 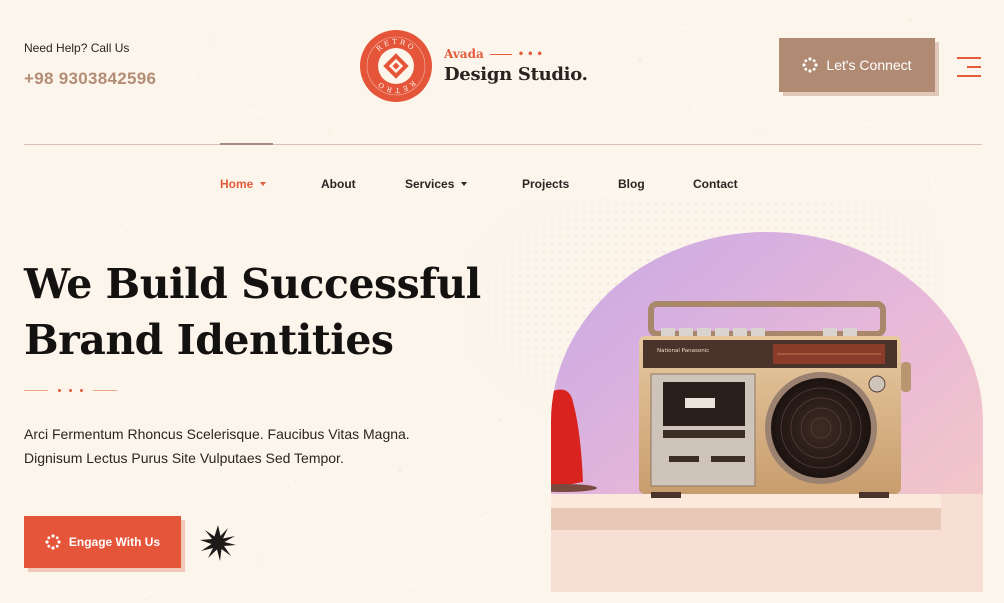 What do you see at coordinates (114, 542) in the screenshot?
I see `engage-label: Engage With Us` at bounding box center [114, 542].